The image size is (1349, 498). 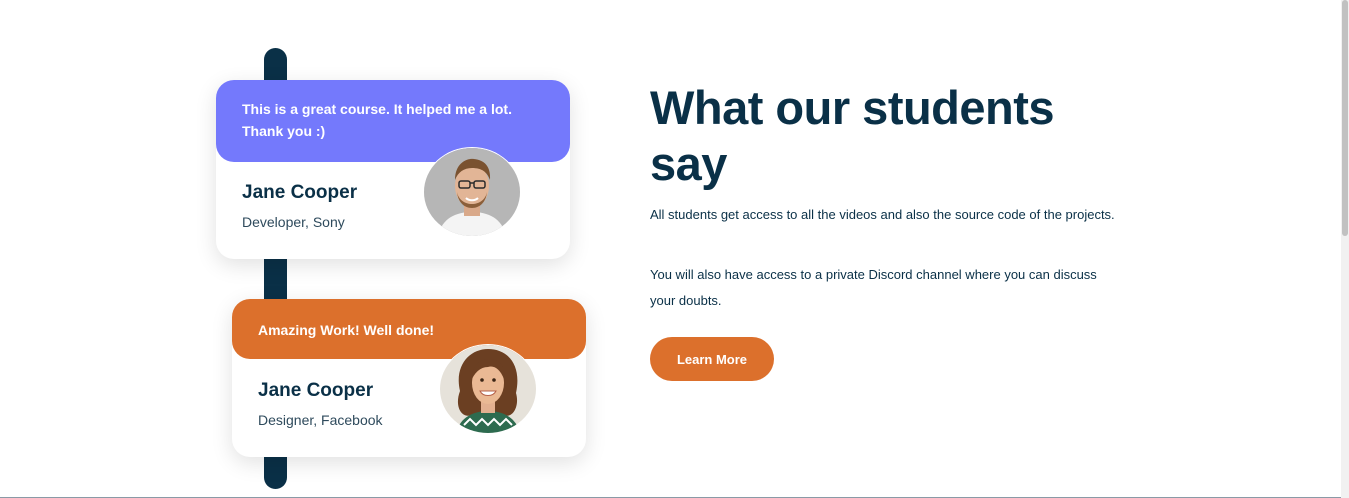 I want to click on scrollbar-track, so click(x=1345, y=249).